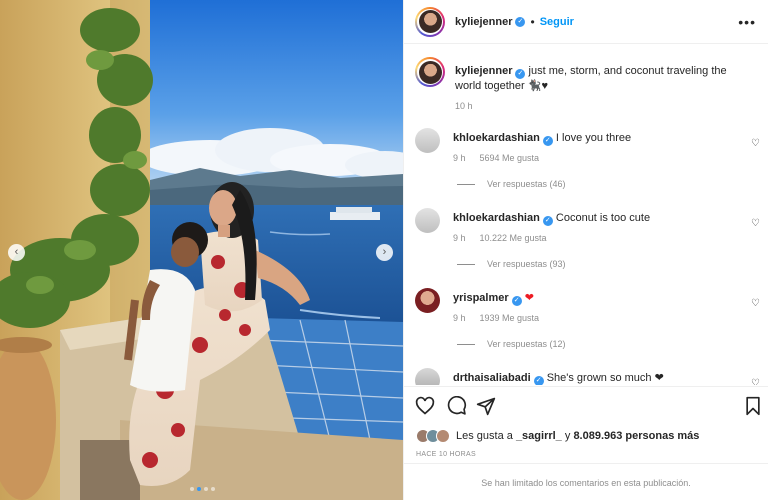 The height and width of the screenshot is (500, 768). I want to click on comment-text-block: khloekardashian ✓ I love you three, so click(598, 138).